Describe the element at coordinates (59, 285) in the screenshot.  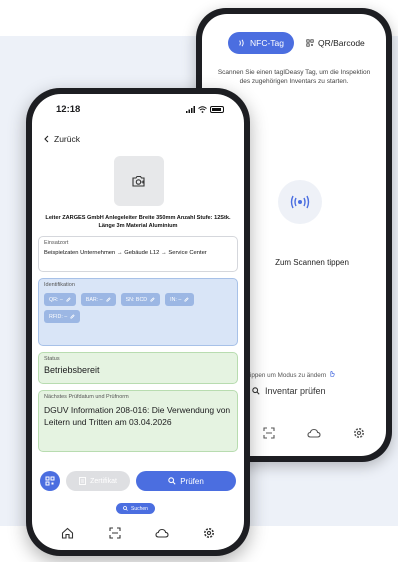
I see `identification-label: Identifikation` at that location.